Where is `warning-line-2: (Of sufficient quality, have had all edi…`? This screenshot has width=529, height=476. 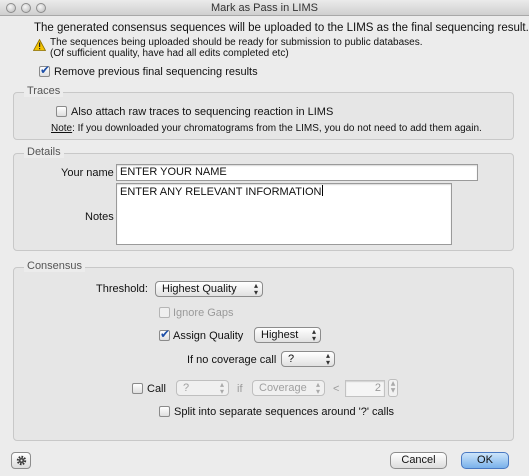
warning-line-2: (Of sufficient quality, have had all edi… is located at coordinates (169, 53).